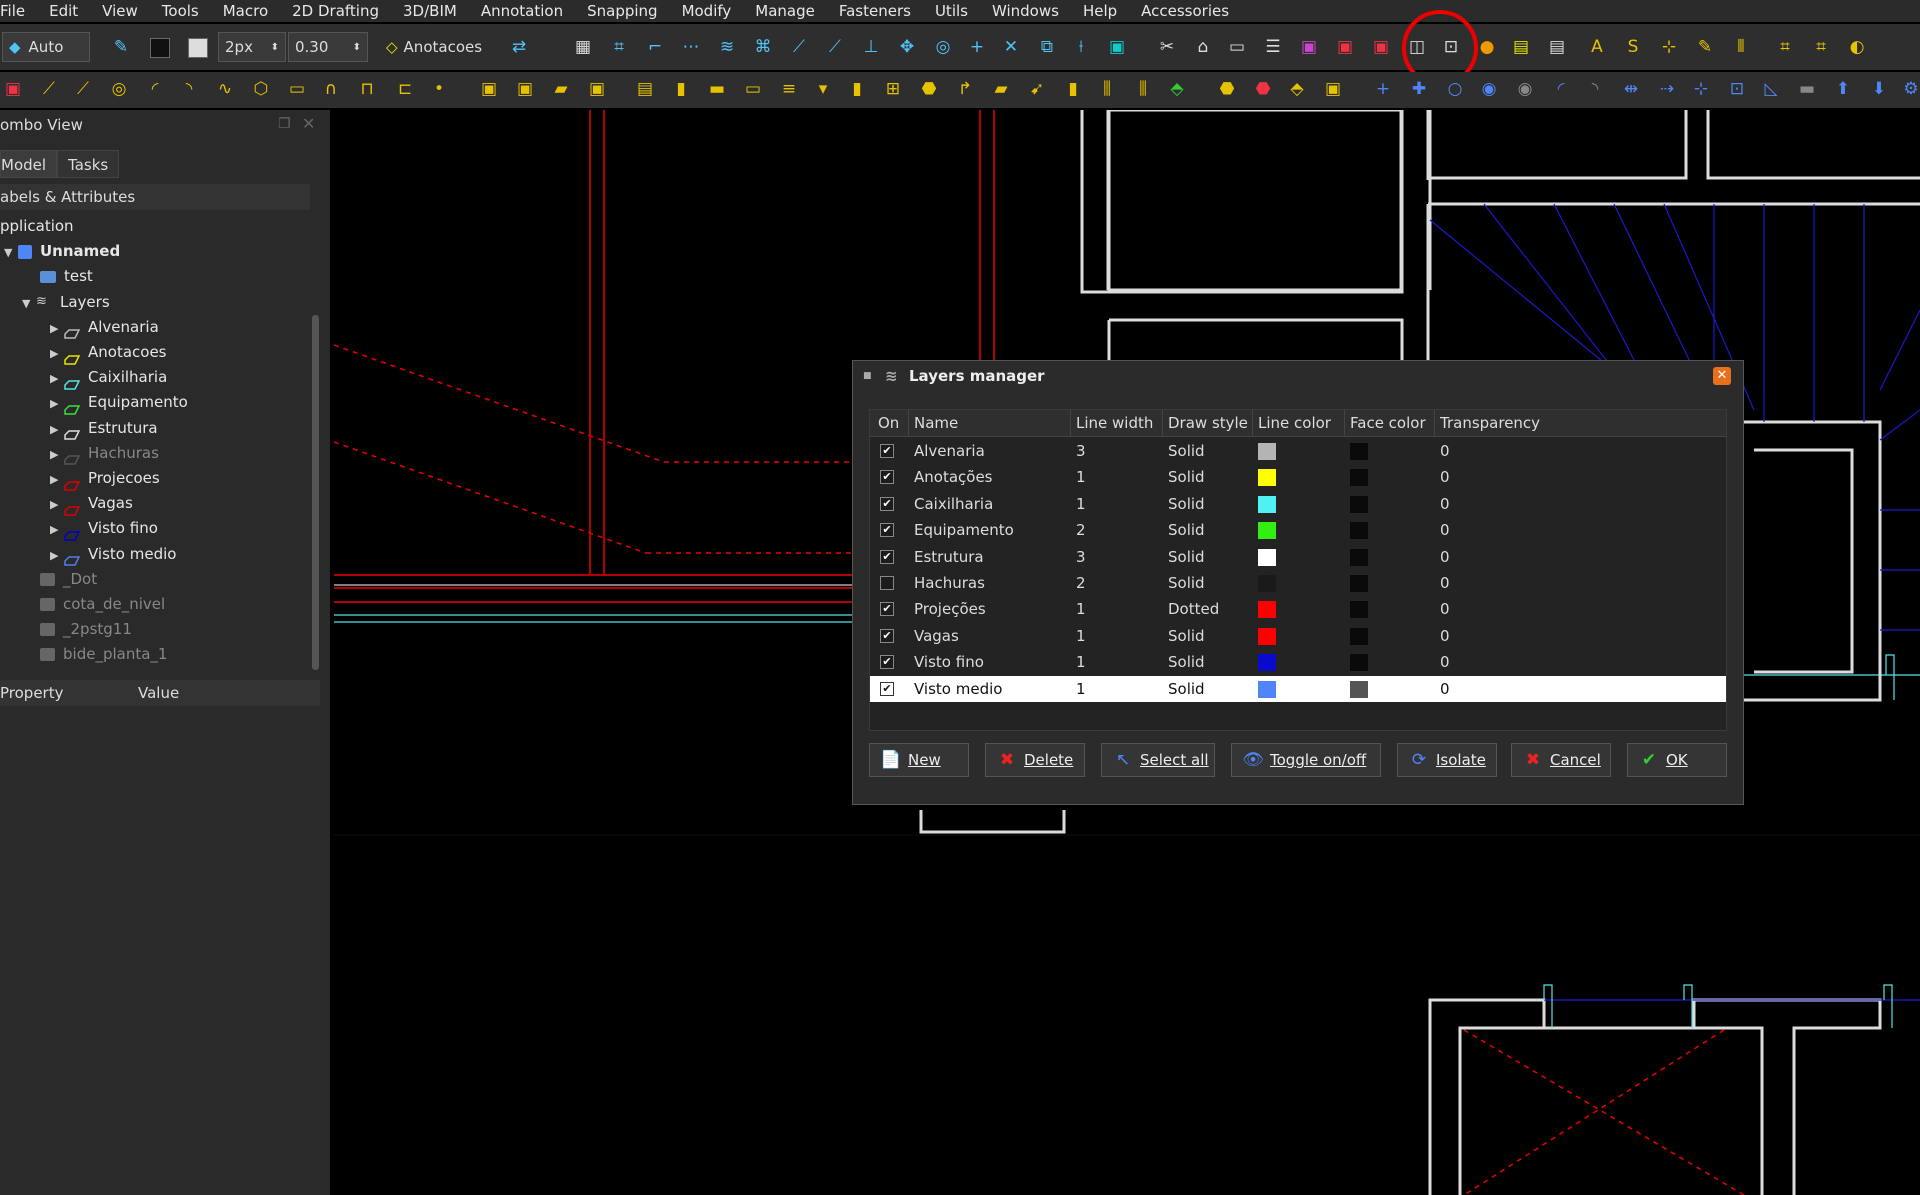 This screenshot has width=1920, height=1195. What do you see at coordinates (18, 11) in the screenshot?
I see `menu-item-file: File` at bounding box center [18, 11].